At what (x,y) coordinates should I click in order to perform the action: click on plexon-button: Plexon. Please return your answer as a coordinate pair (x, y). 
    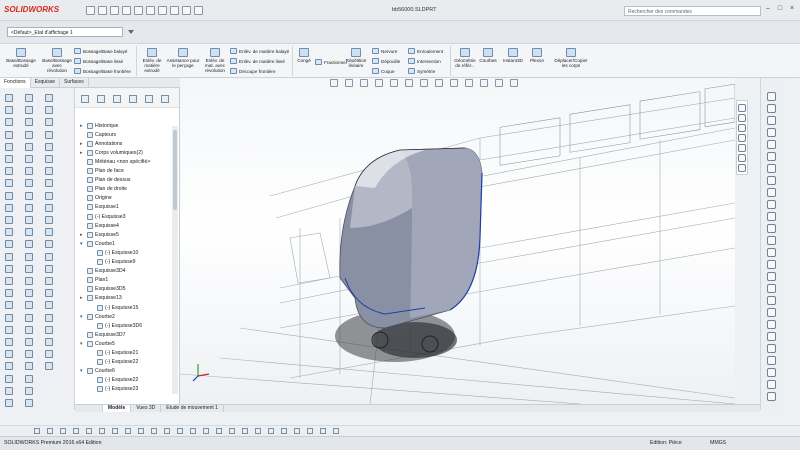
    Looking at the image, I should click on (537, 55).